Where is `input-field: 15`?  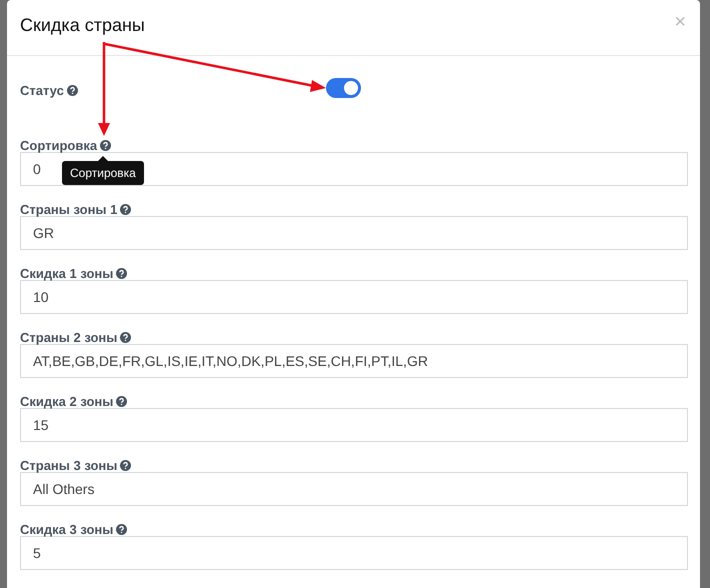
input-field: 15 is located at coordinates (354, 425).